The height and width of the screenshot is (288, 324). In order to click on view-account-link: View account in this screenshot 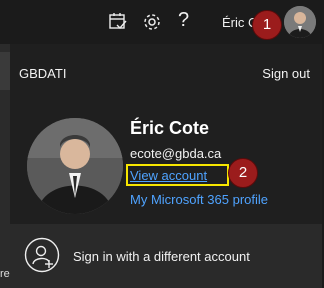, I will do `click(168, 175)`.